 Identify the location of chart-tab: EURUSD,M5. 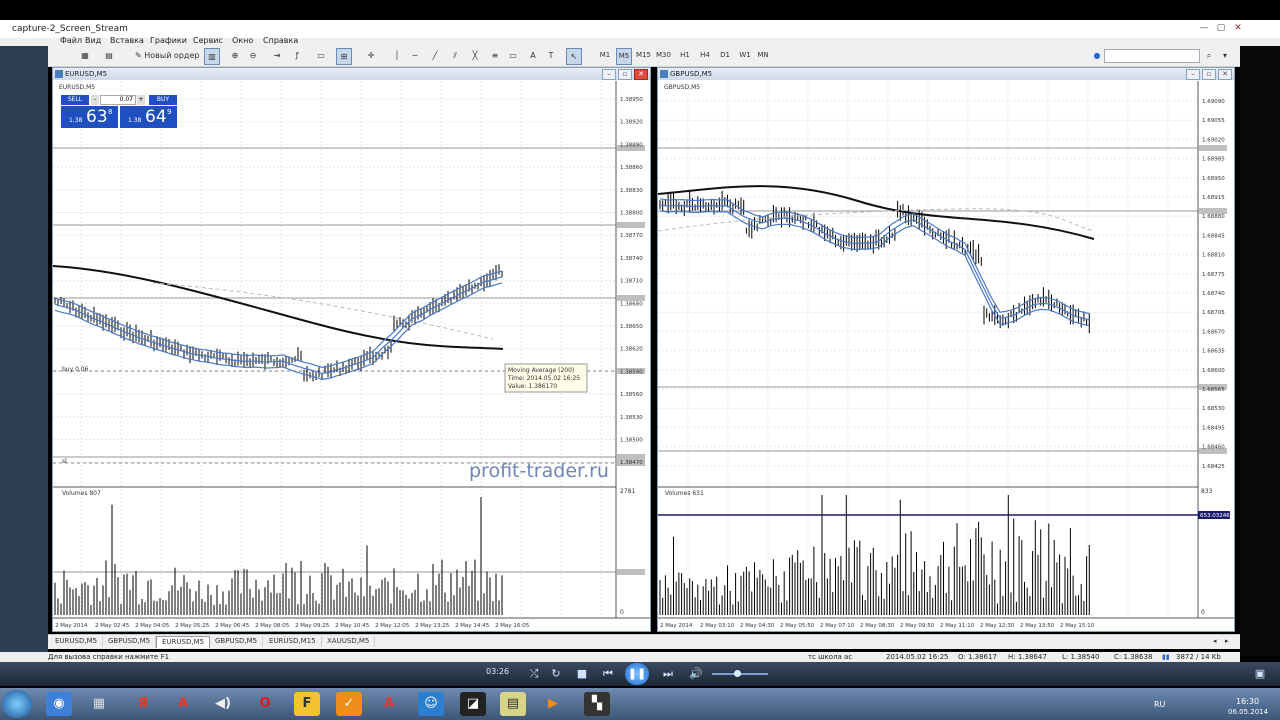
(77, 641).